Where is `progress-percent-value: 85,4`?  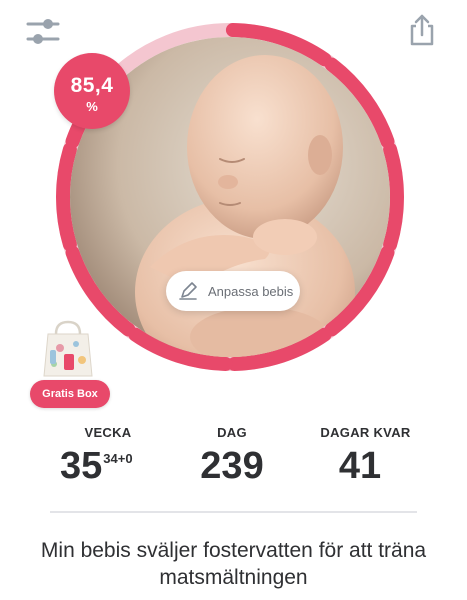
progress-percent-value: 85,4 is located at coordinates (92, 85).